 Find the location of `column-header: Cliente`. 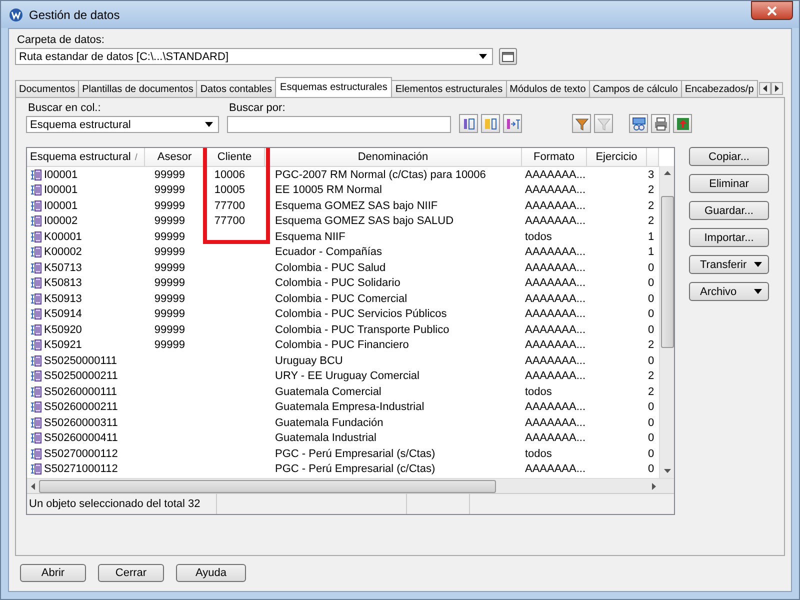

column-header: Cliente is located at coordinates (235, 157).